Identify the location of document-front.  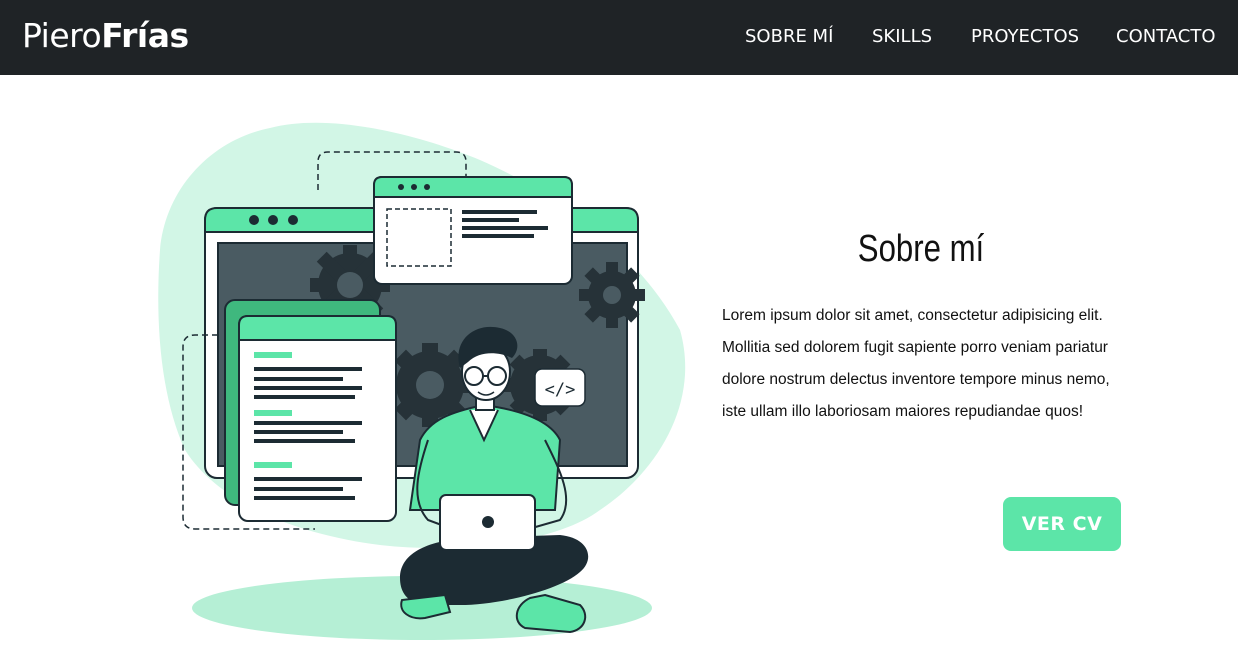
(317, 418).